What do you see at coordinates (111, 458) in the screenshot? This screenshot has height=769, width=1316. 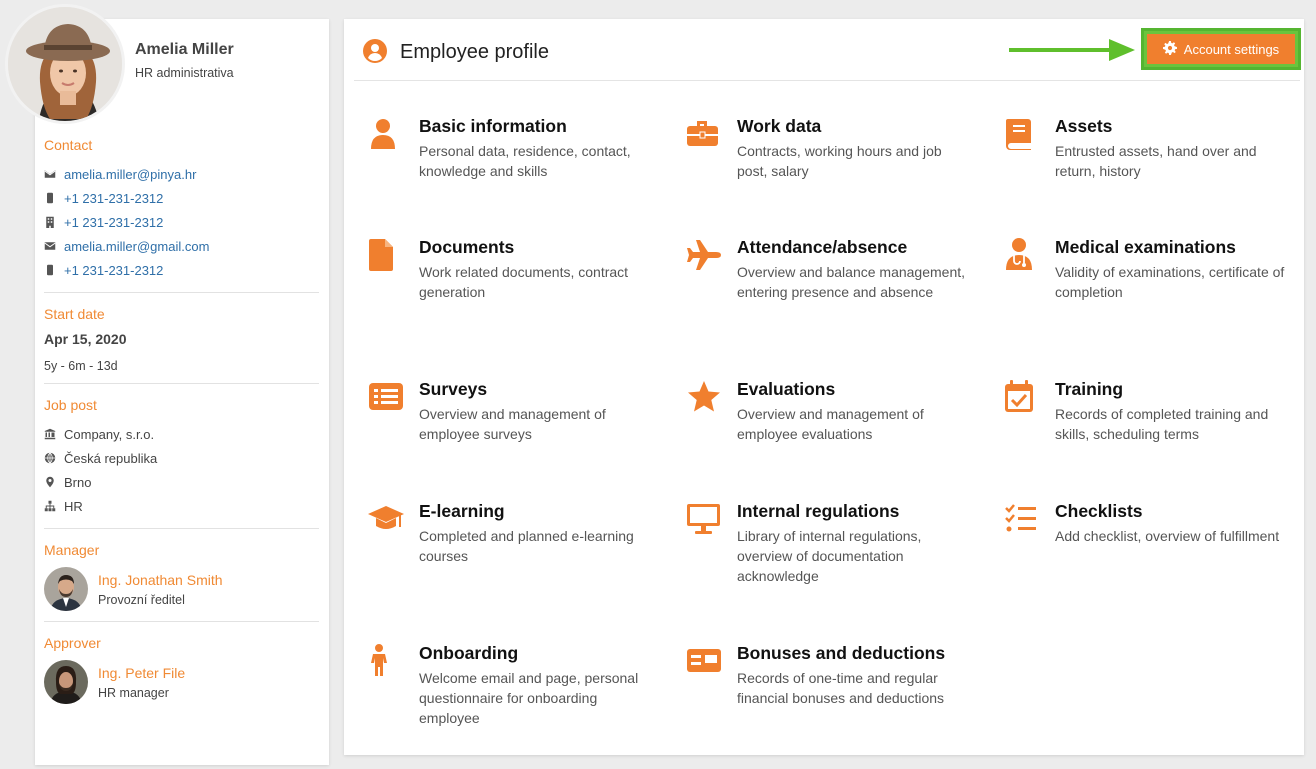 I see `job-country: Česká republika` at bounding box center [111, 458].